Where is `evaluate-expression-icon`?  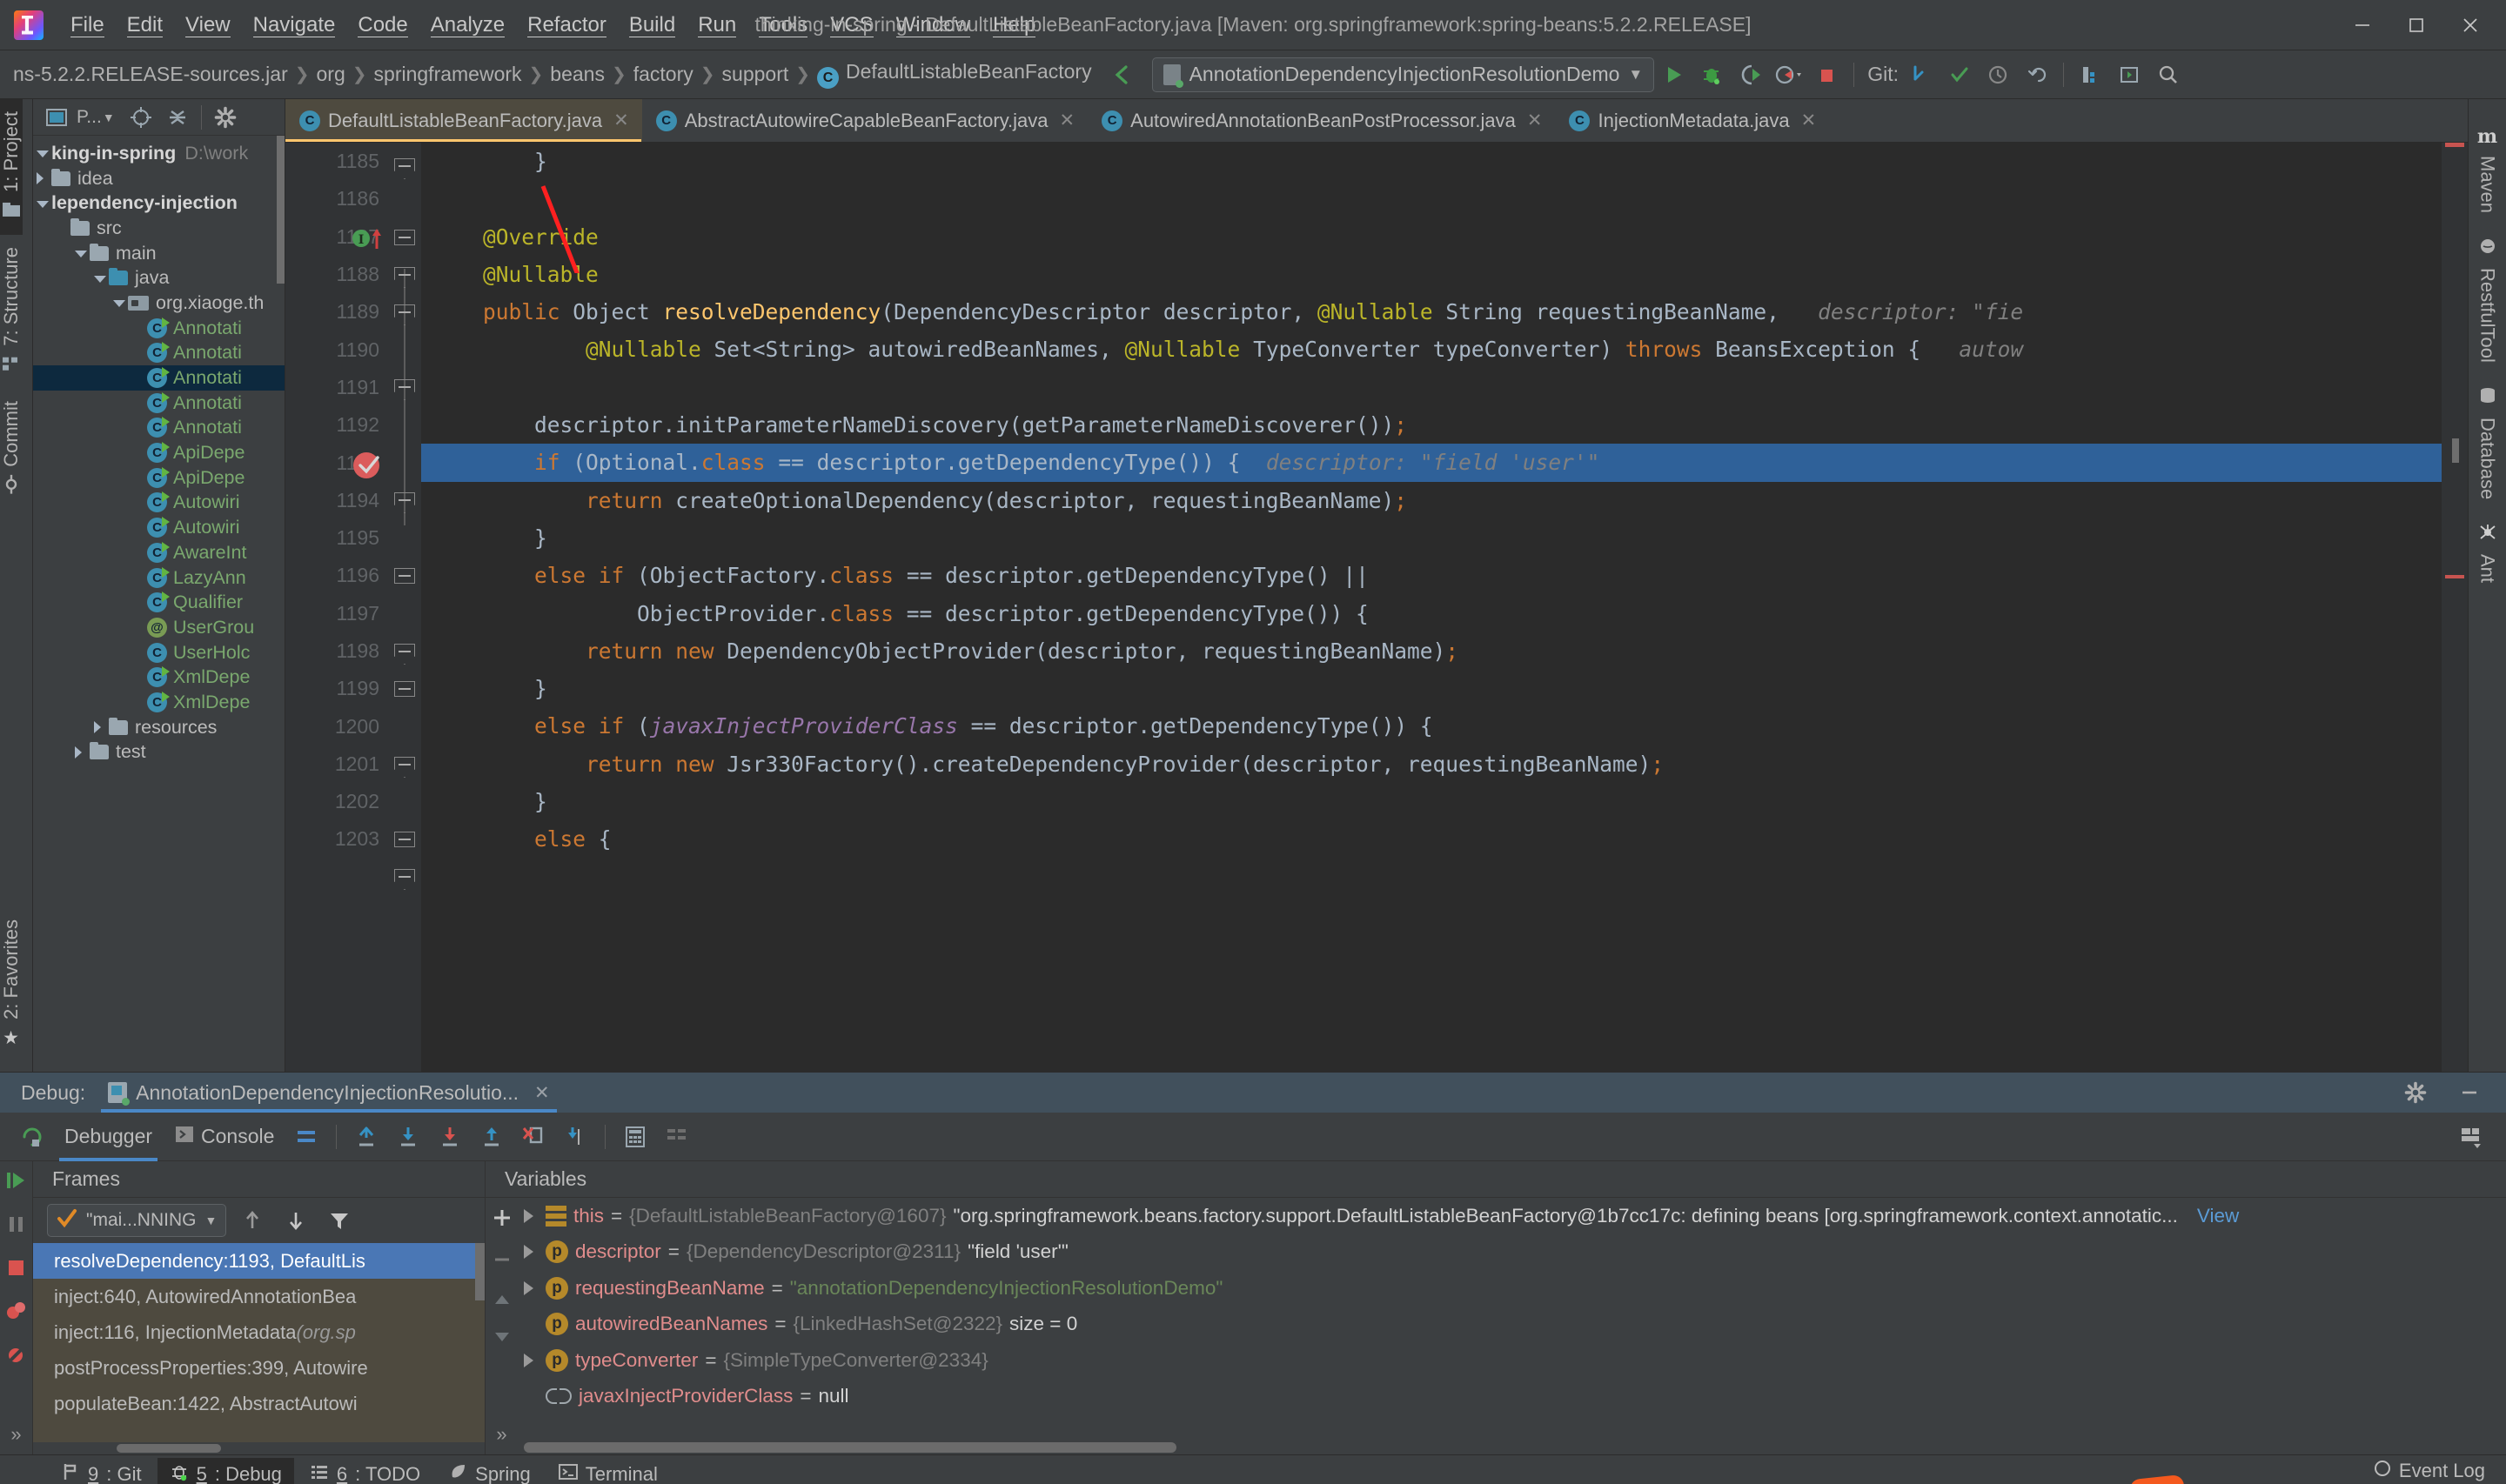 evaluate-expression-icon is located at coordinates (635, 1137).